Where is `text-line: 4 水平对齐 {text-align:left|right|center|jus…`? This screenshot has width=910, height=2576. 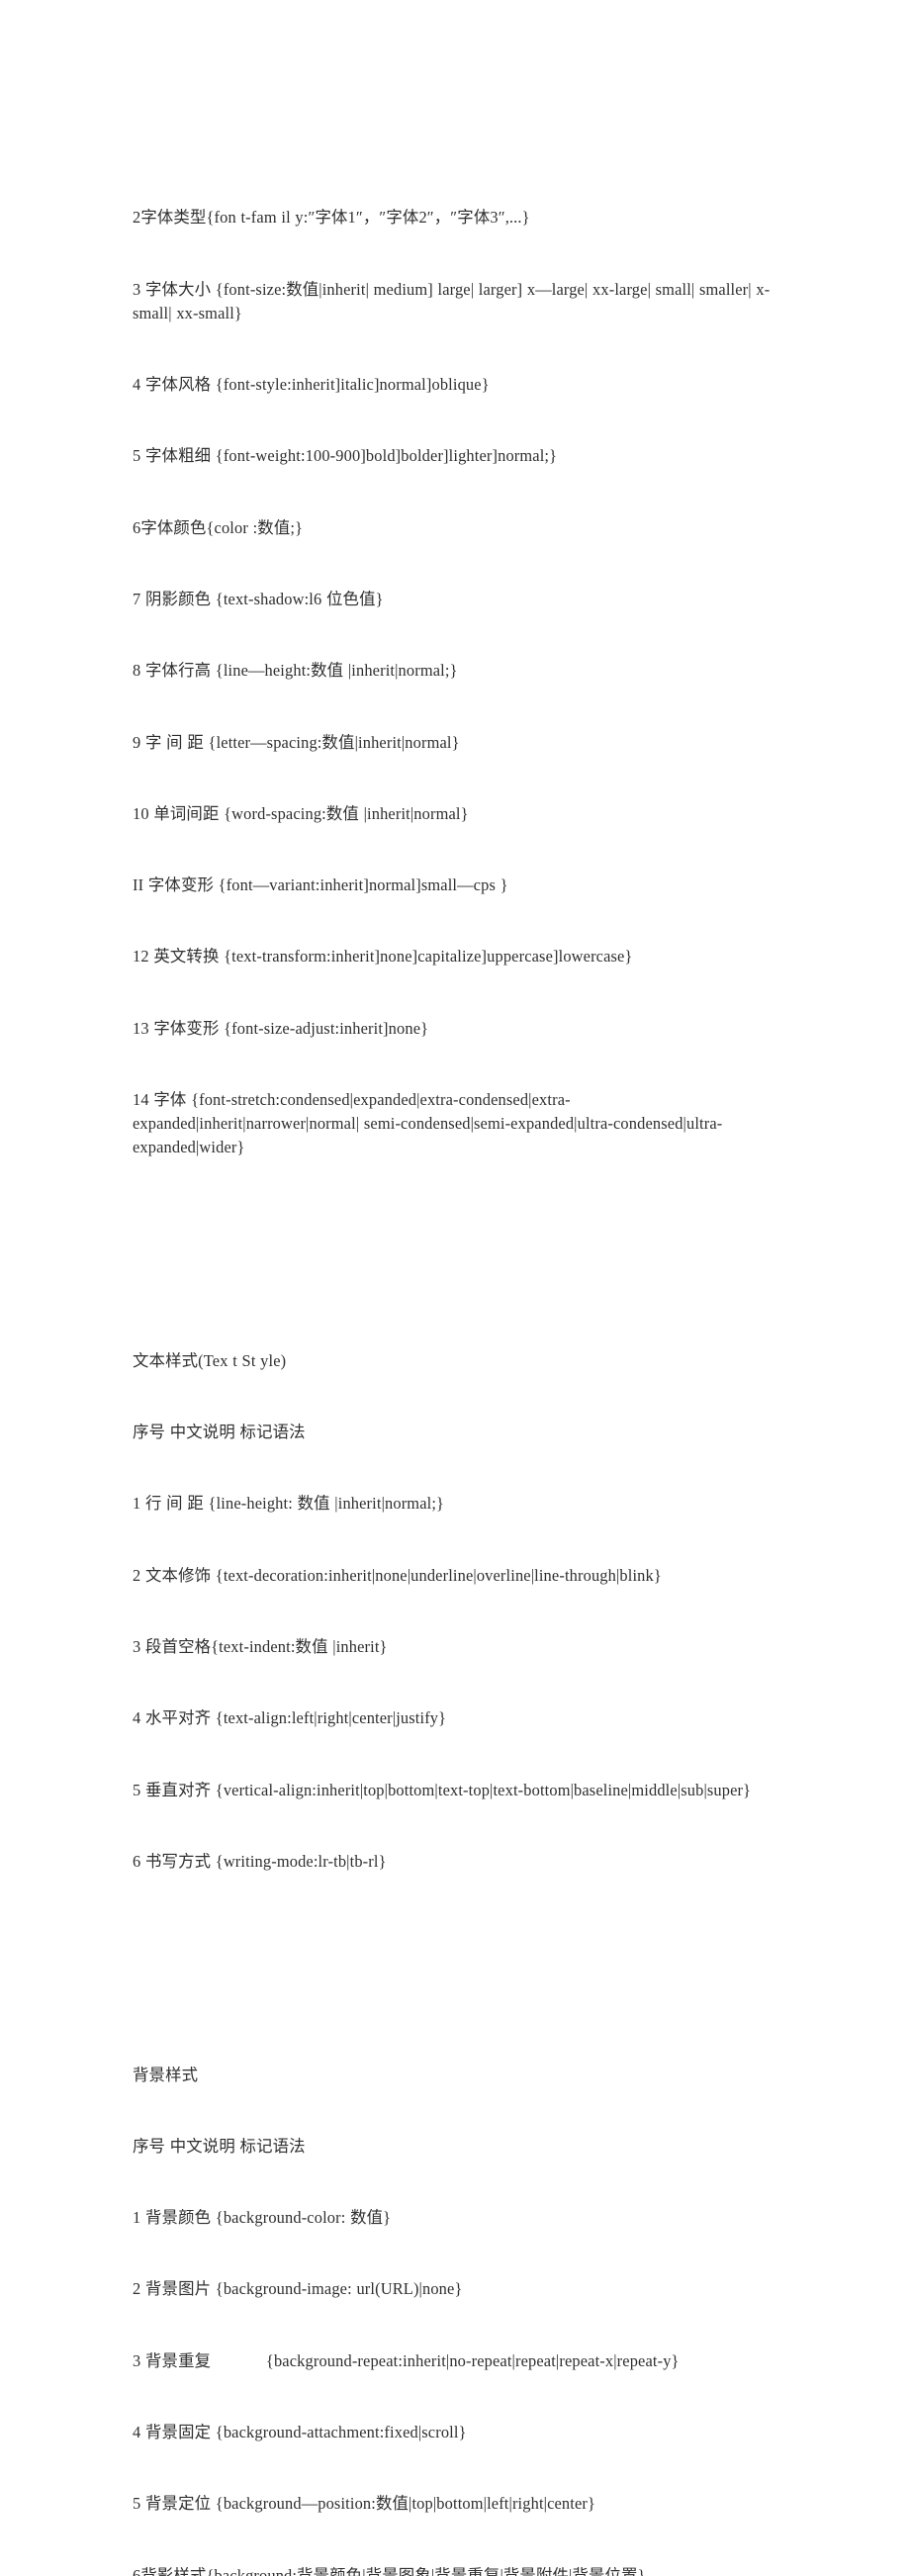 text-line: 4 水平对齐 {text-align:left|right|center|jus… is located at coordinates (290, 1718).